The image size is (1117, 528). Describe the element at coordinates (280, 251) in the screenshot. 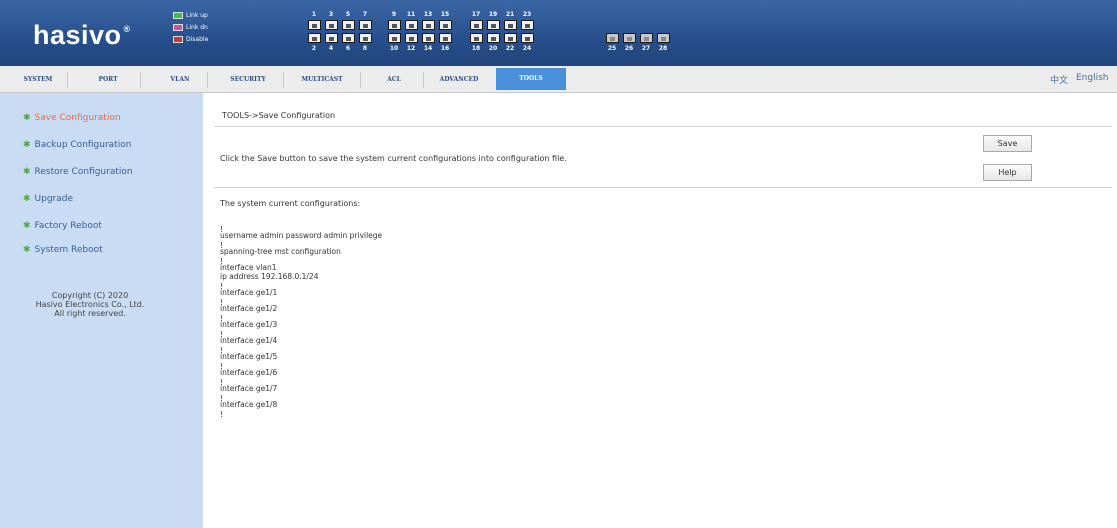

I see `config-line: spanning-tree mst configuration` at that location.